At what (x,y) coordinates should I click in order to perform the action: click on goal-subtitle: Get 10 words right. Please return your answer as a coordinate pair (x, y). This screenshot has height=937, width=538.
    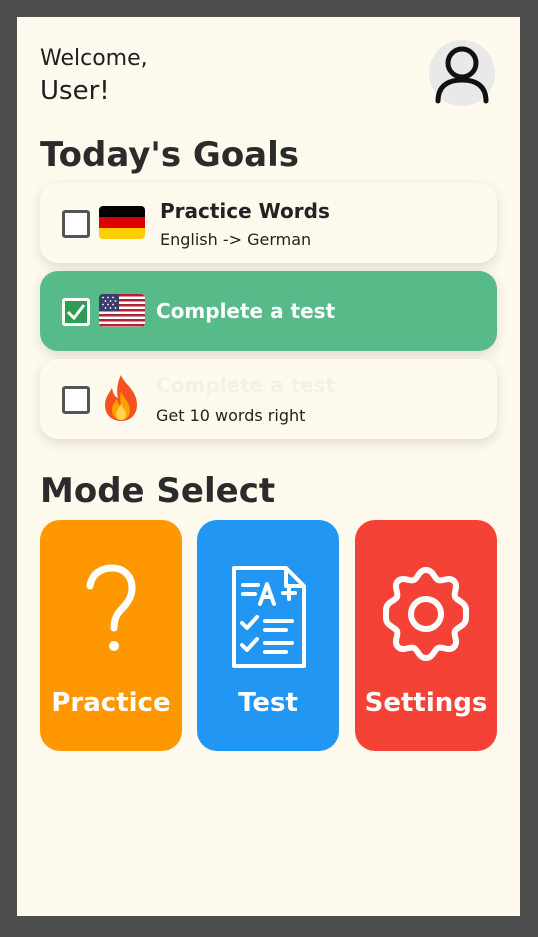
    Looking at the image, I should click on (231, 415).